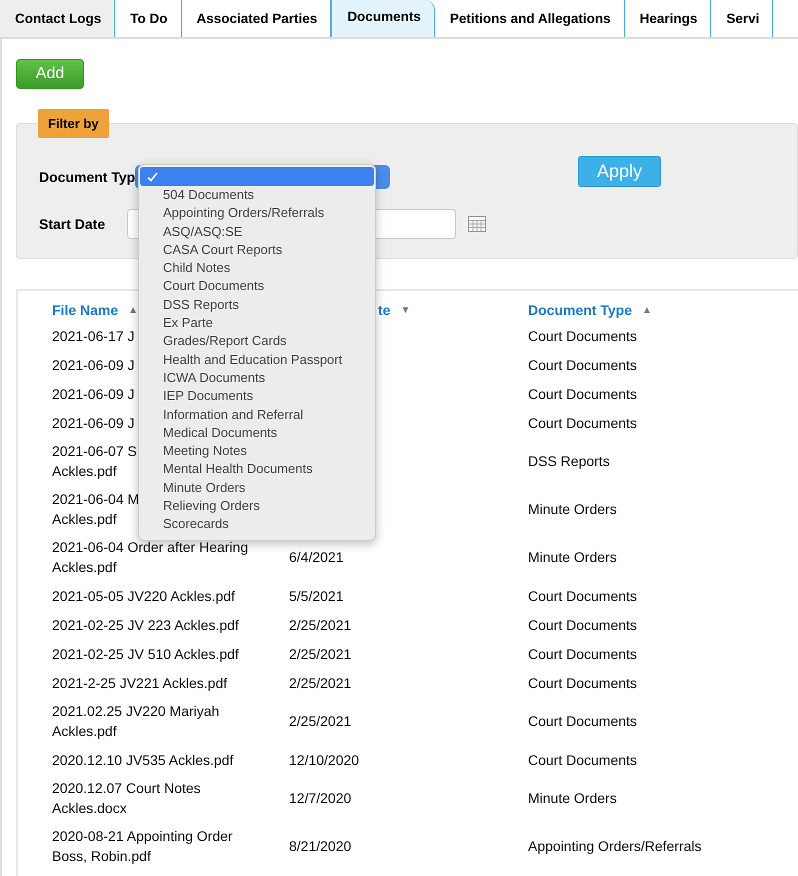  I want to click on table-cell: 12/10/2020, so click(324, 760).